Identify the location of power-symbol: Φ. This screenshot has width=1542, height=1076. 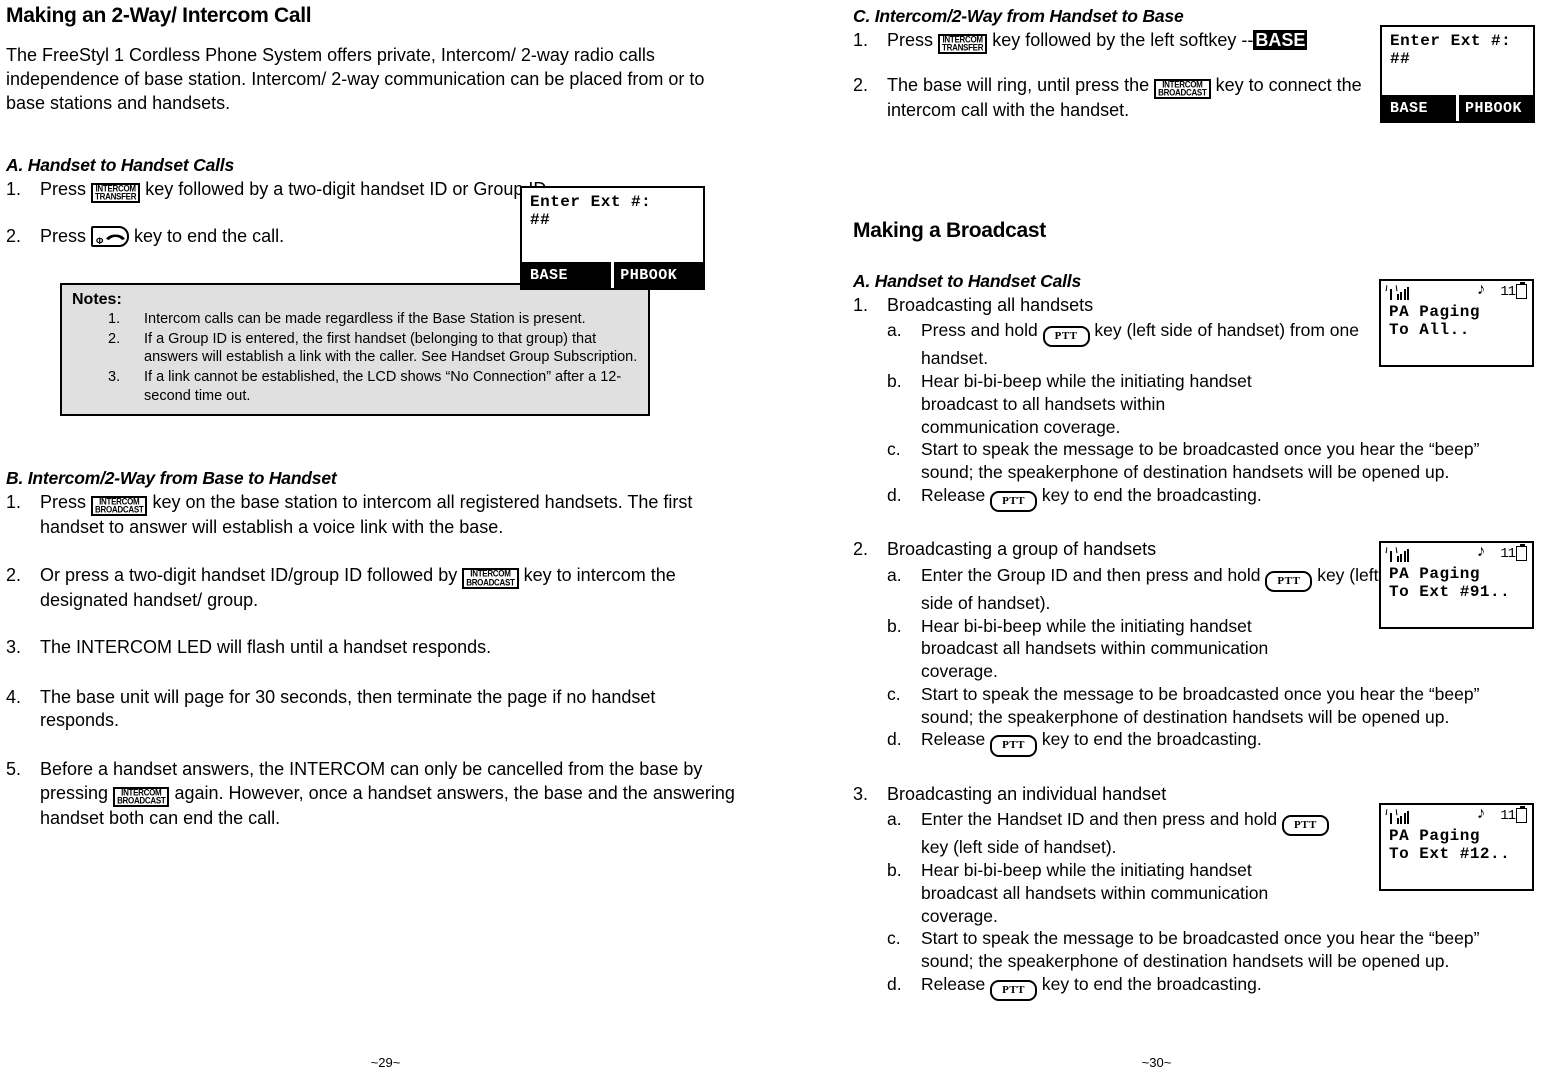
(100, 241).